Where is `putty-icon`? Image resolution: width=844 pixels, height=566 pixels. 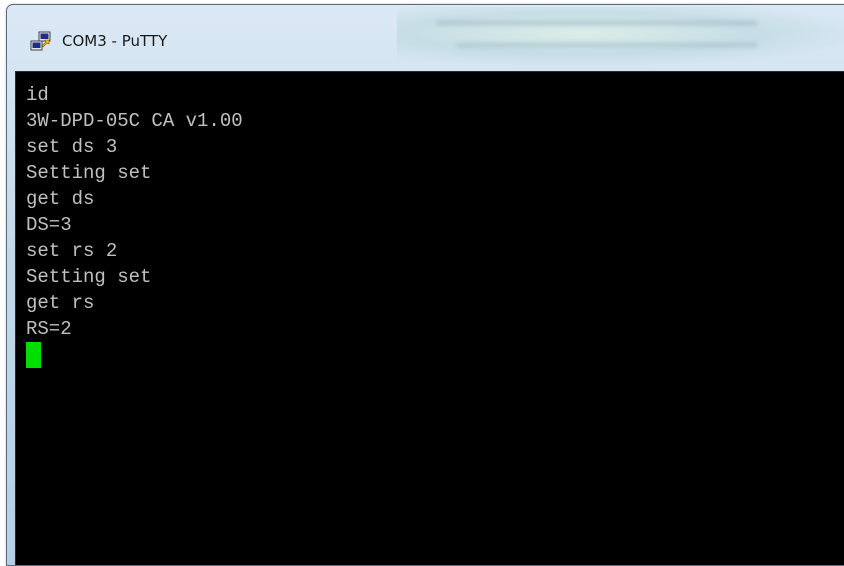
putty-icon is located at coordinates (41, 42).